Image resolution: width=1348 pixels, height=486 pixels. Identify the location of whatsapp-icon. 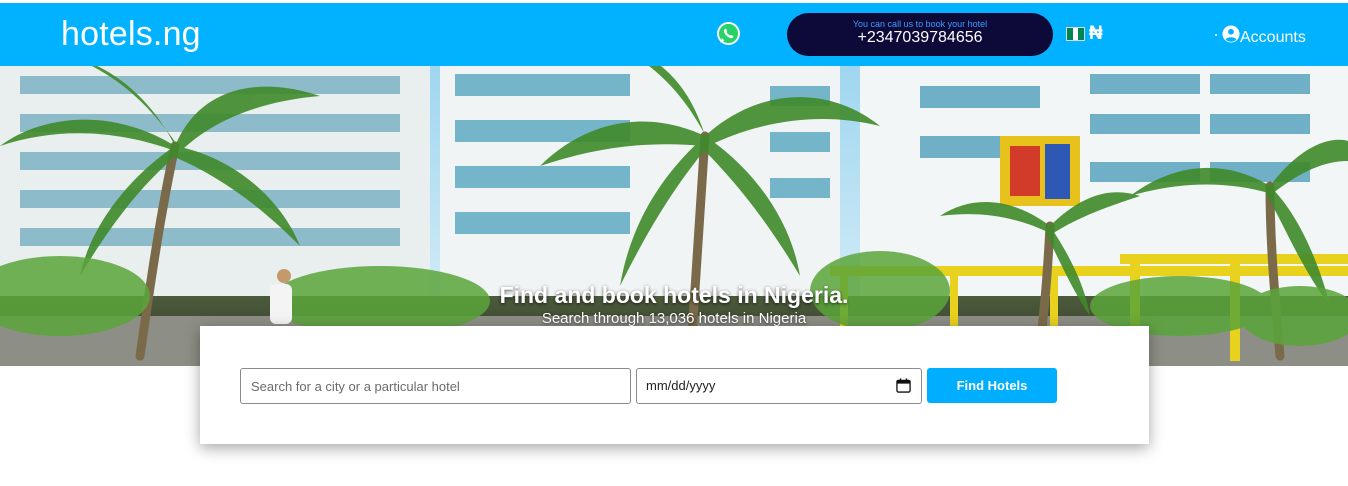
(728, 33).